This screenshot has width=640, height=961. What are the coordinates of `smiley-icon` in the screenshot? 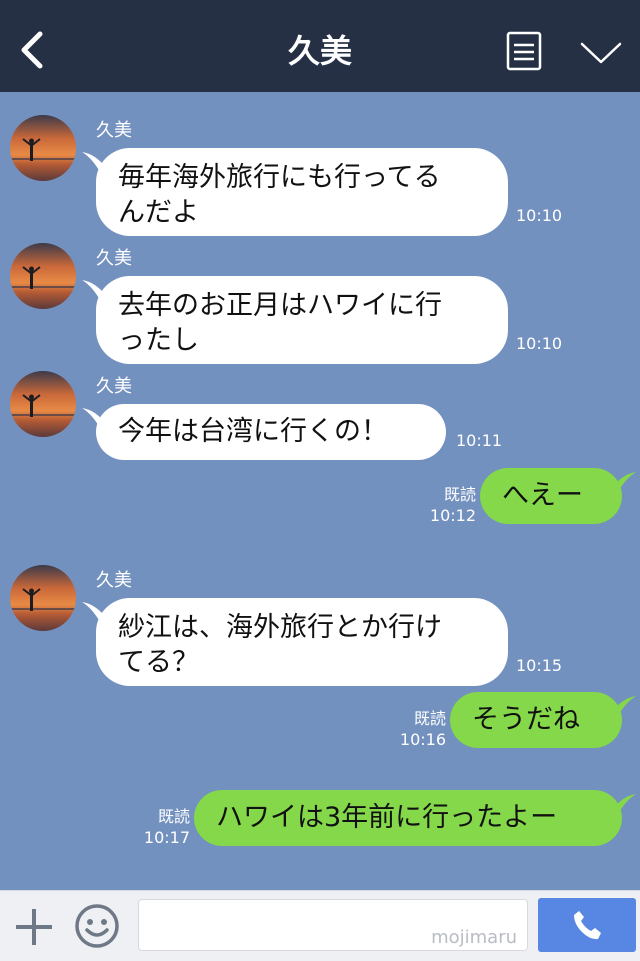 It's located at (97, 926).